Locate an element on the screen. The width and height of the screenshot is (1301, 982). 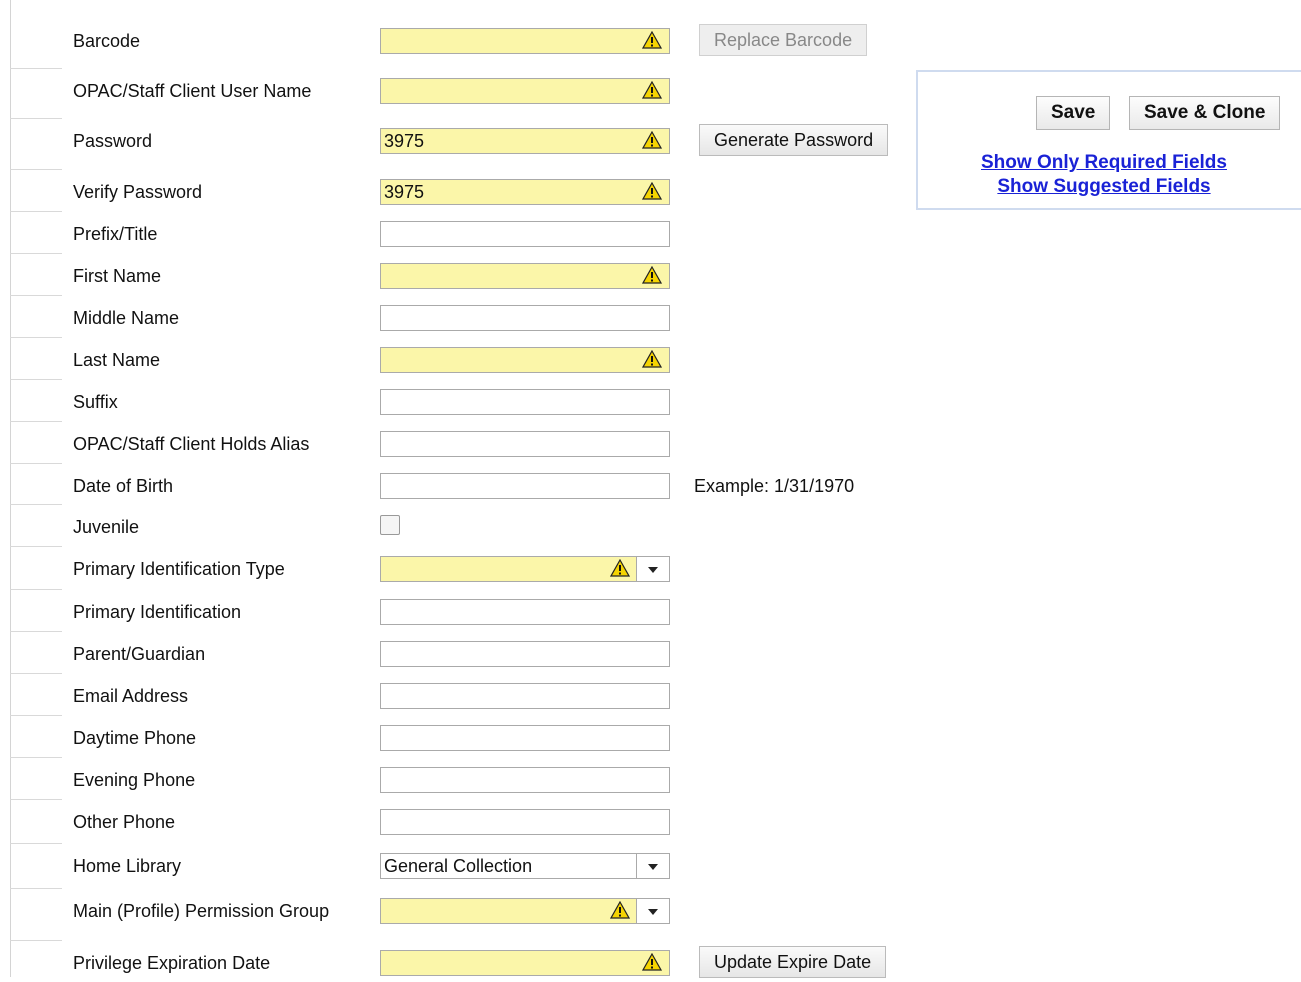
row-email: Email Address is located at coordinates (452, 694).